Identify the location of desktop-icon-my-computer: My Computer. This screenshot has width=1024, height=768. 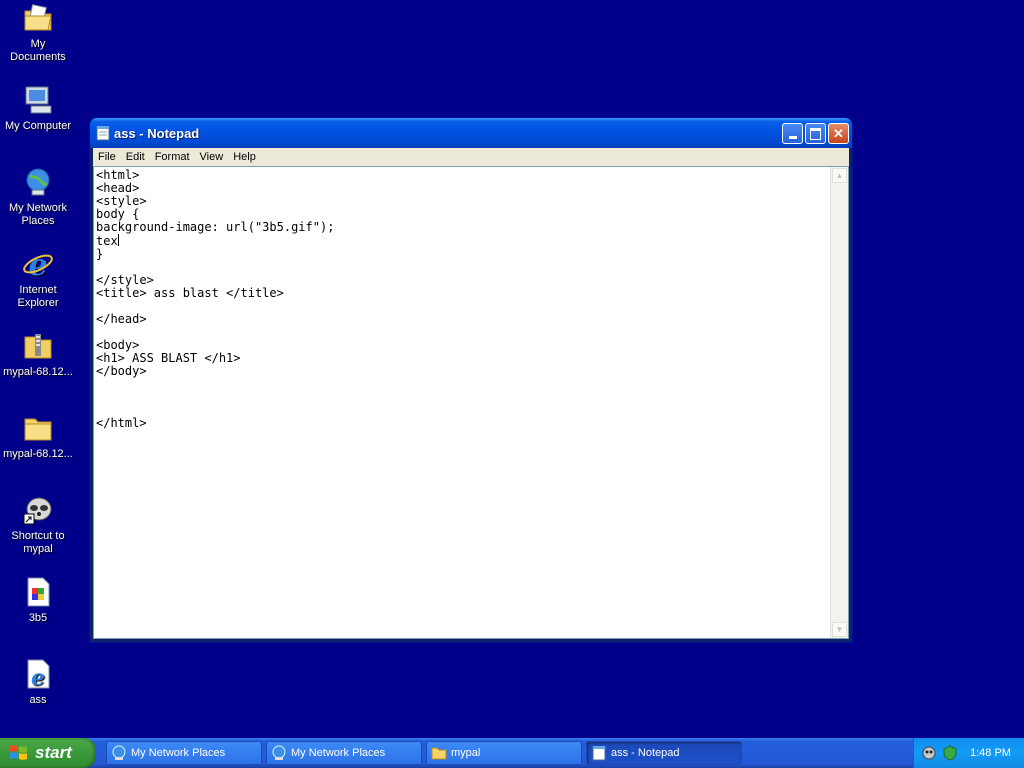
(38, 108).